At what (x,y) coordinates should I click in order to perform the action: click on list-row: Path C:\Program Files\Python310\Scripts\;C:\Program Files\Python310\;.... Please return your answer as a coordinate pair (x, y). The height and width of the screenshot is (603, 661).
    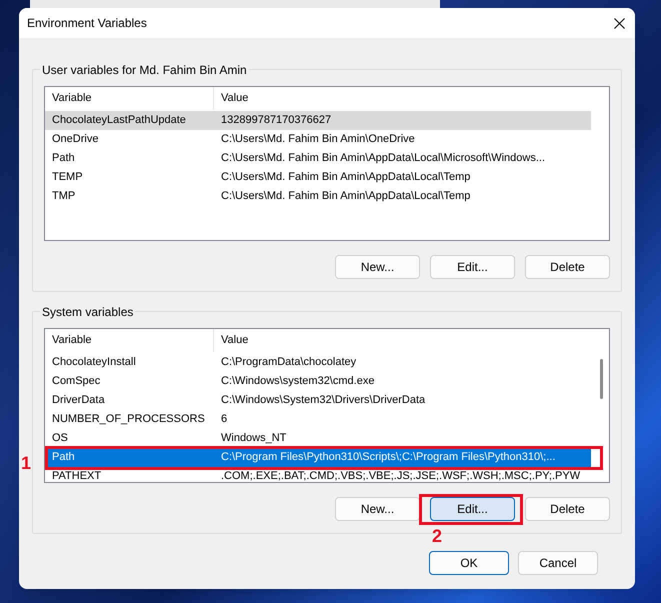
    Looking at the image, I should click on (318, 457).